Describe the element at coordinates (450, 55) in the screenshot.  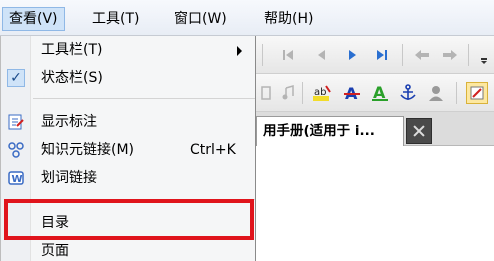
I see `forward-icon` at that location.